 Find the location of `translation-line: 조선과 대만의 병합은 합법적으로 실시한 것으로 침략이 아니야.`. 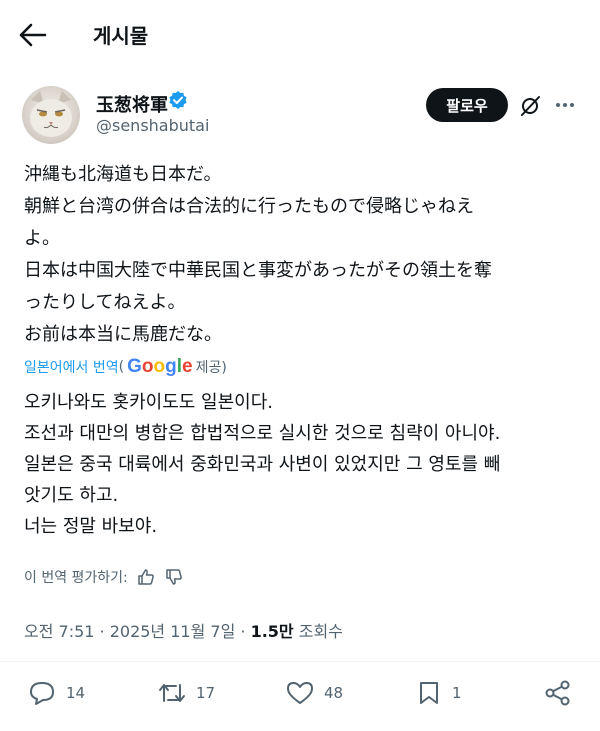

translation-line: 조선과 대만의 병합은 합법적으로 실시한 것으로 침략이 아니야. is located at coordinates (262, 433).